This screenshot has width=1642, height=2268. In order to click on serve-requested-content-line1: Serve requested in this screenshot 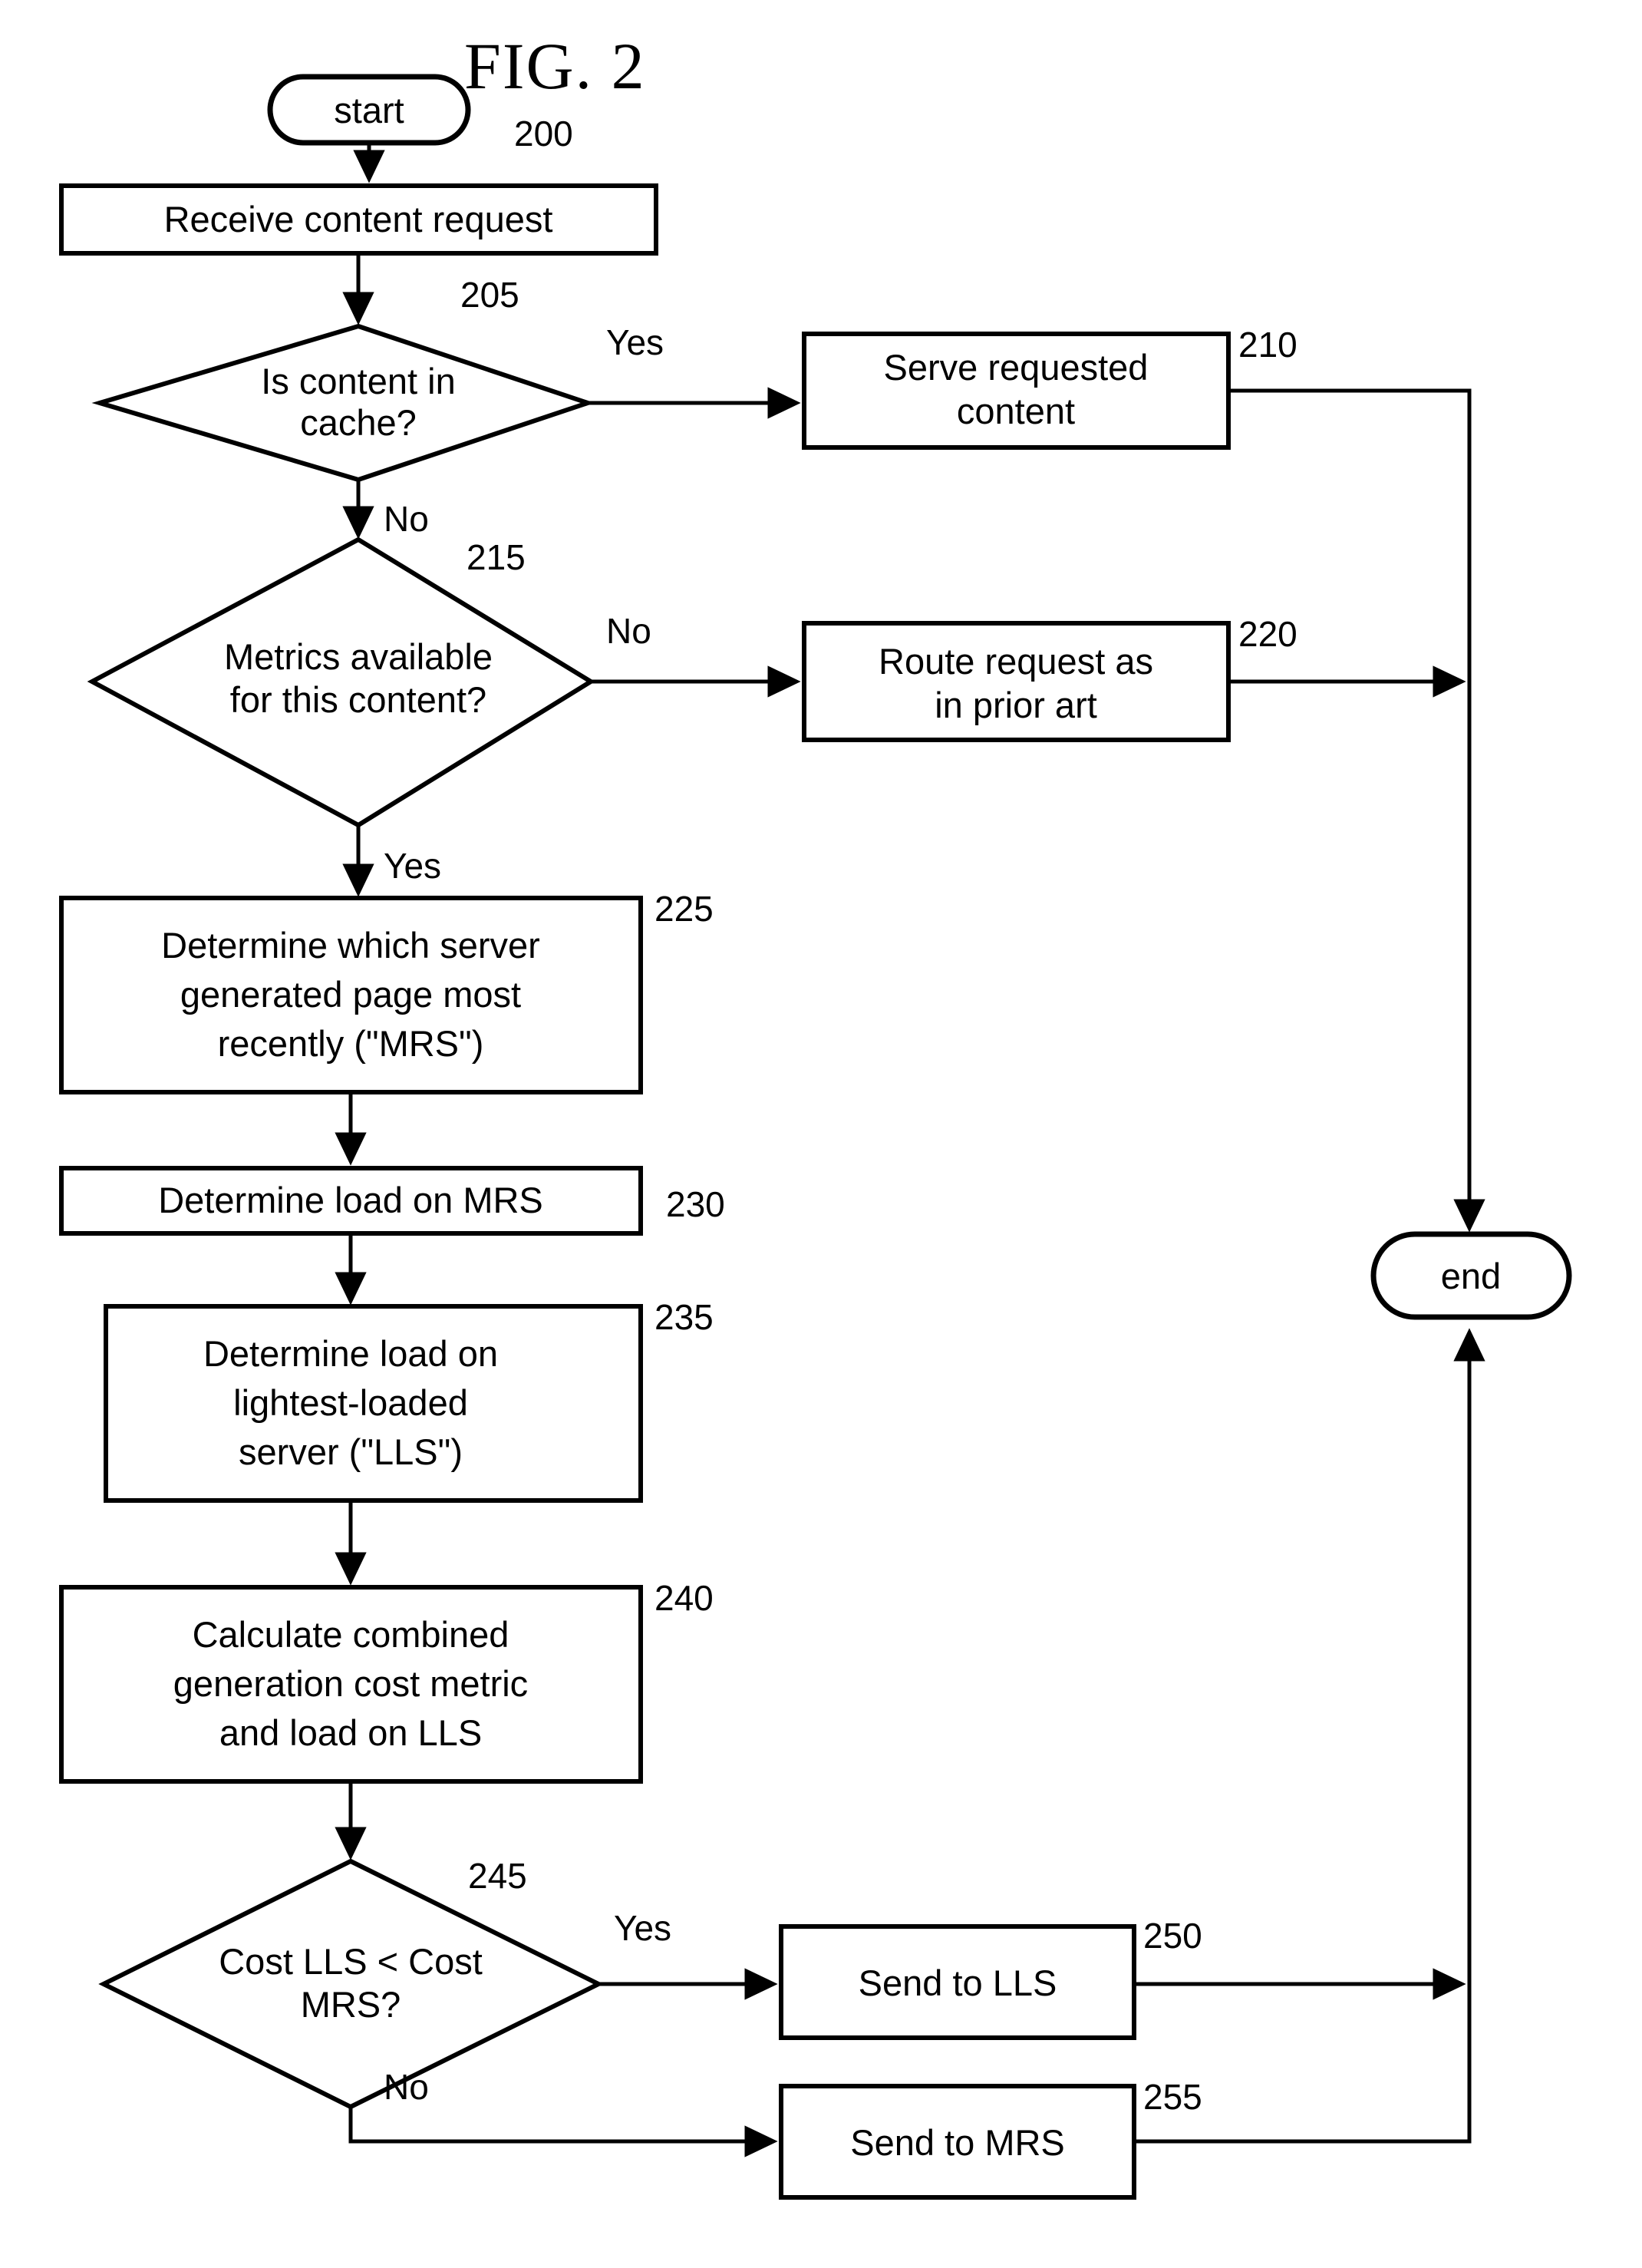, I will do `click(1016, 367)`.